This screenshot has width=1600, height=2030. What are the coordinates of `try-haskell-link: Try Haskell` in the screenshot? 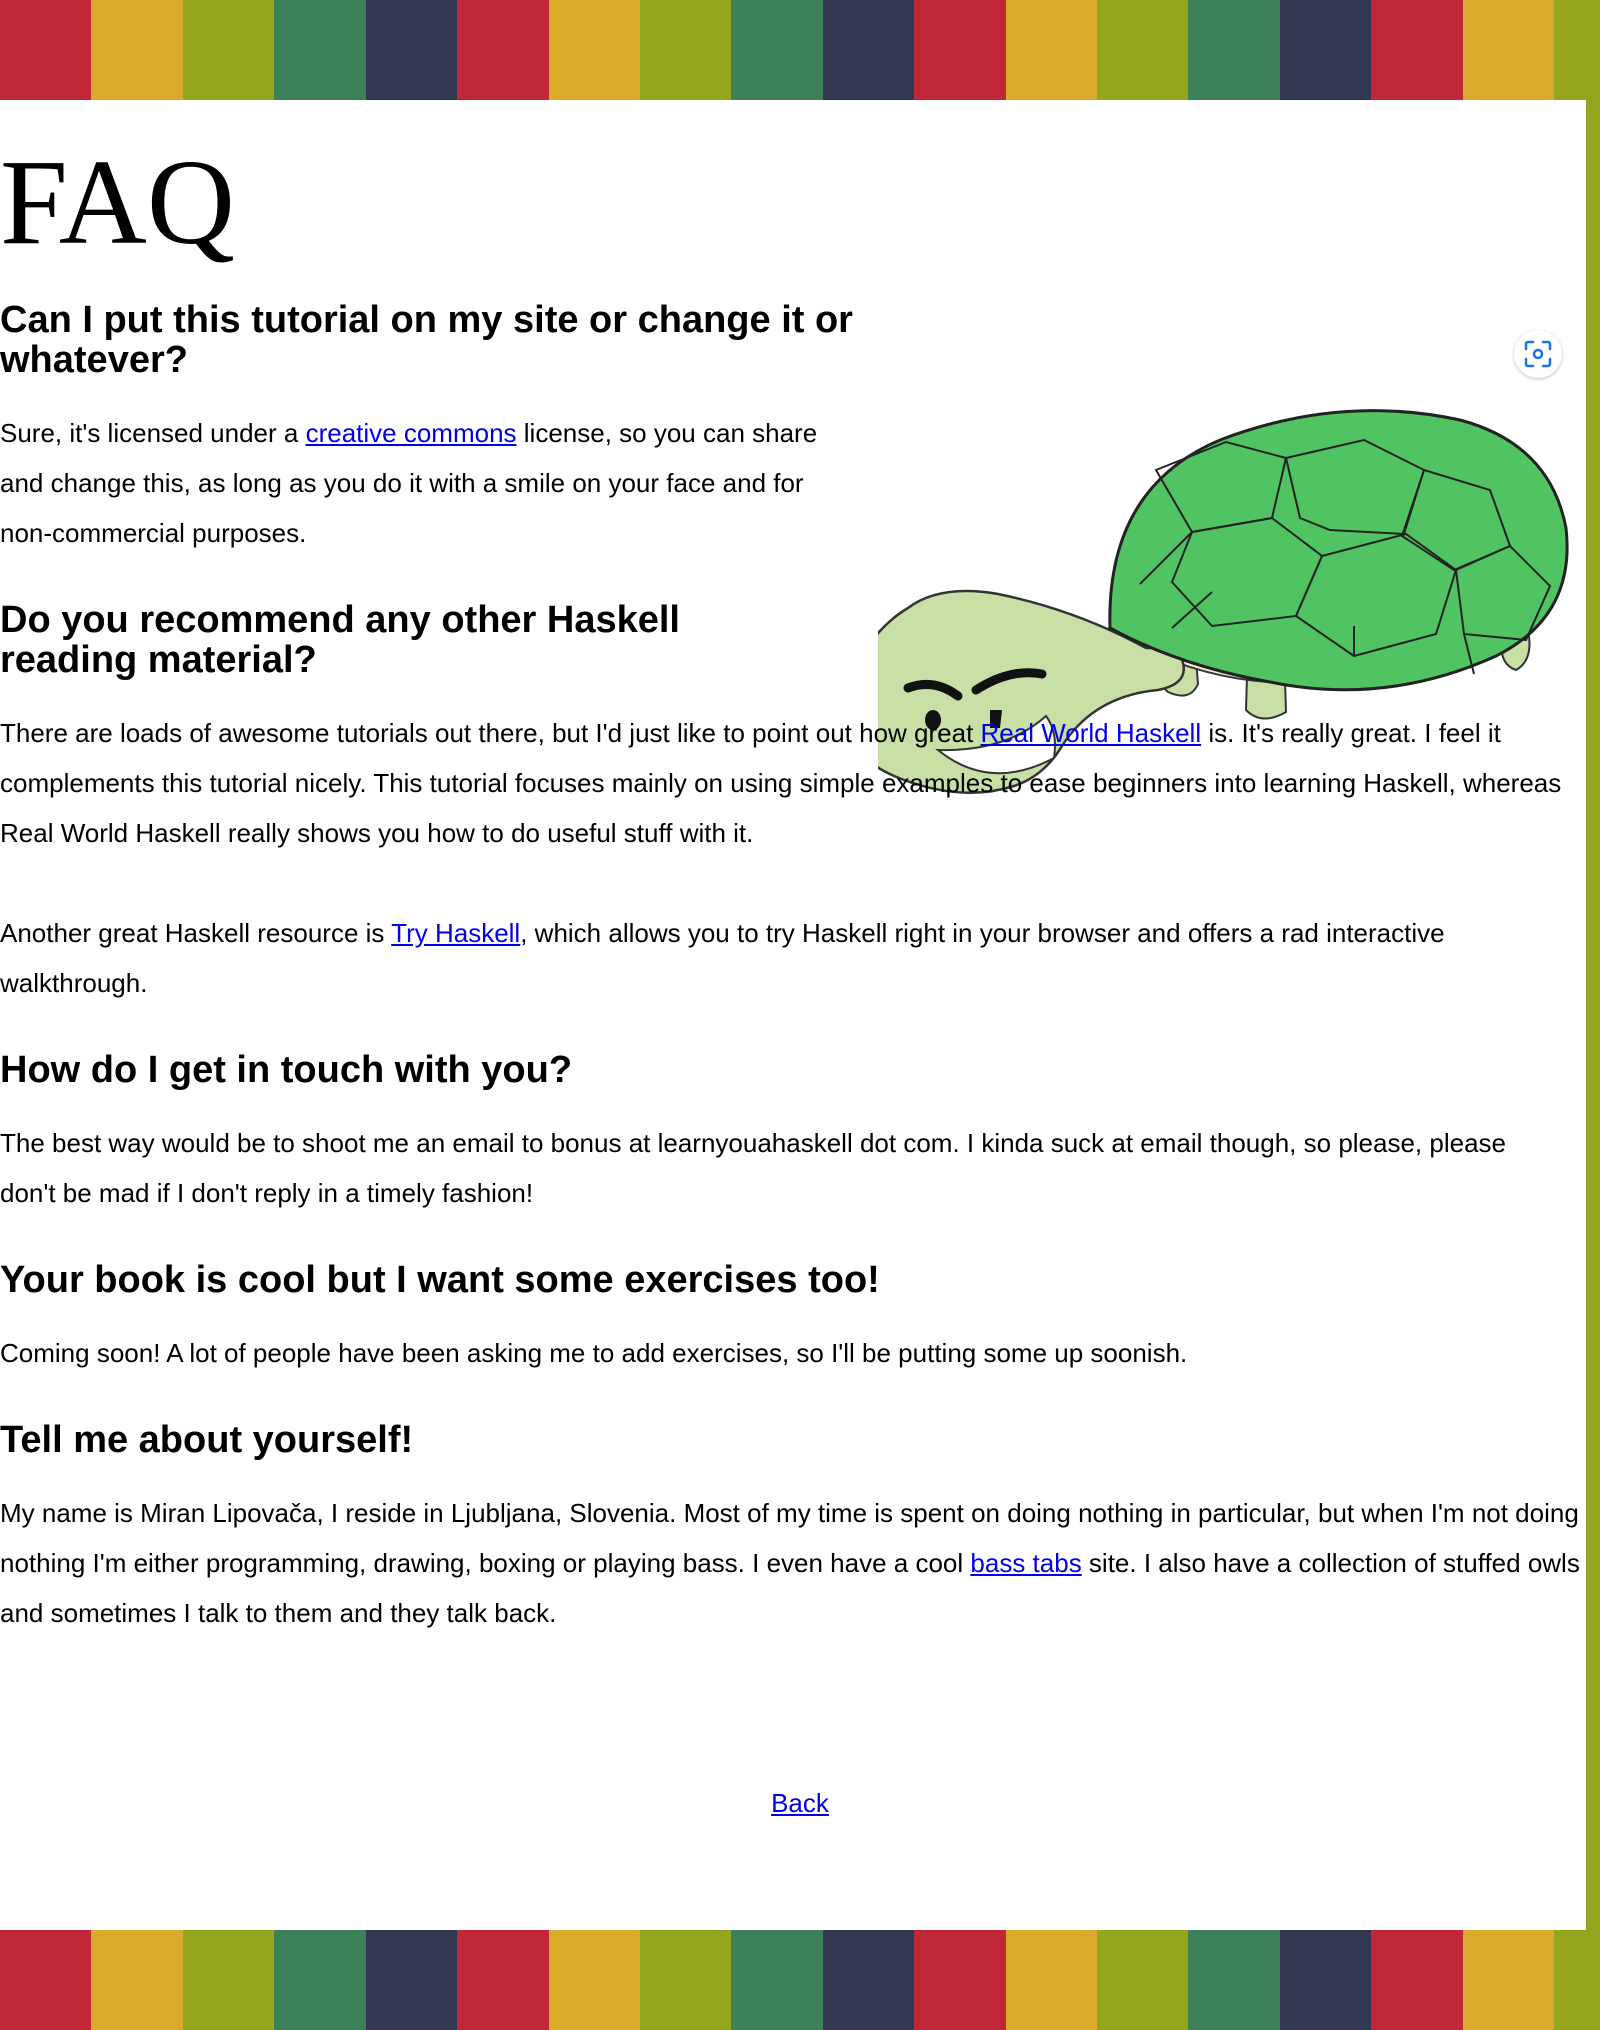 It's located at (455, 933).